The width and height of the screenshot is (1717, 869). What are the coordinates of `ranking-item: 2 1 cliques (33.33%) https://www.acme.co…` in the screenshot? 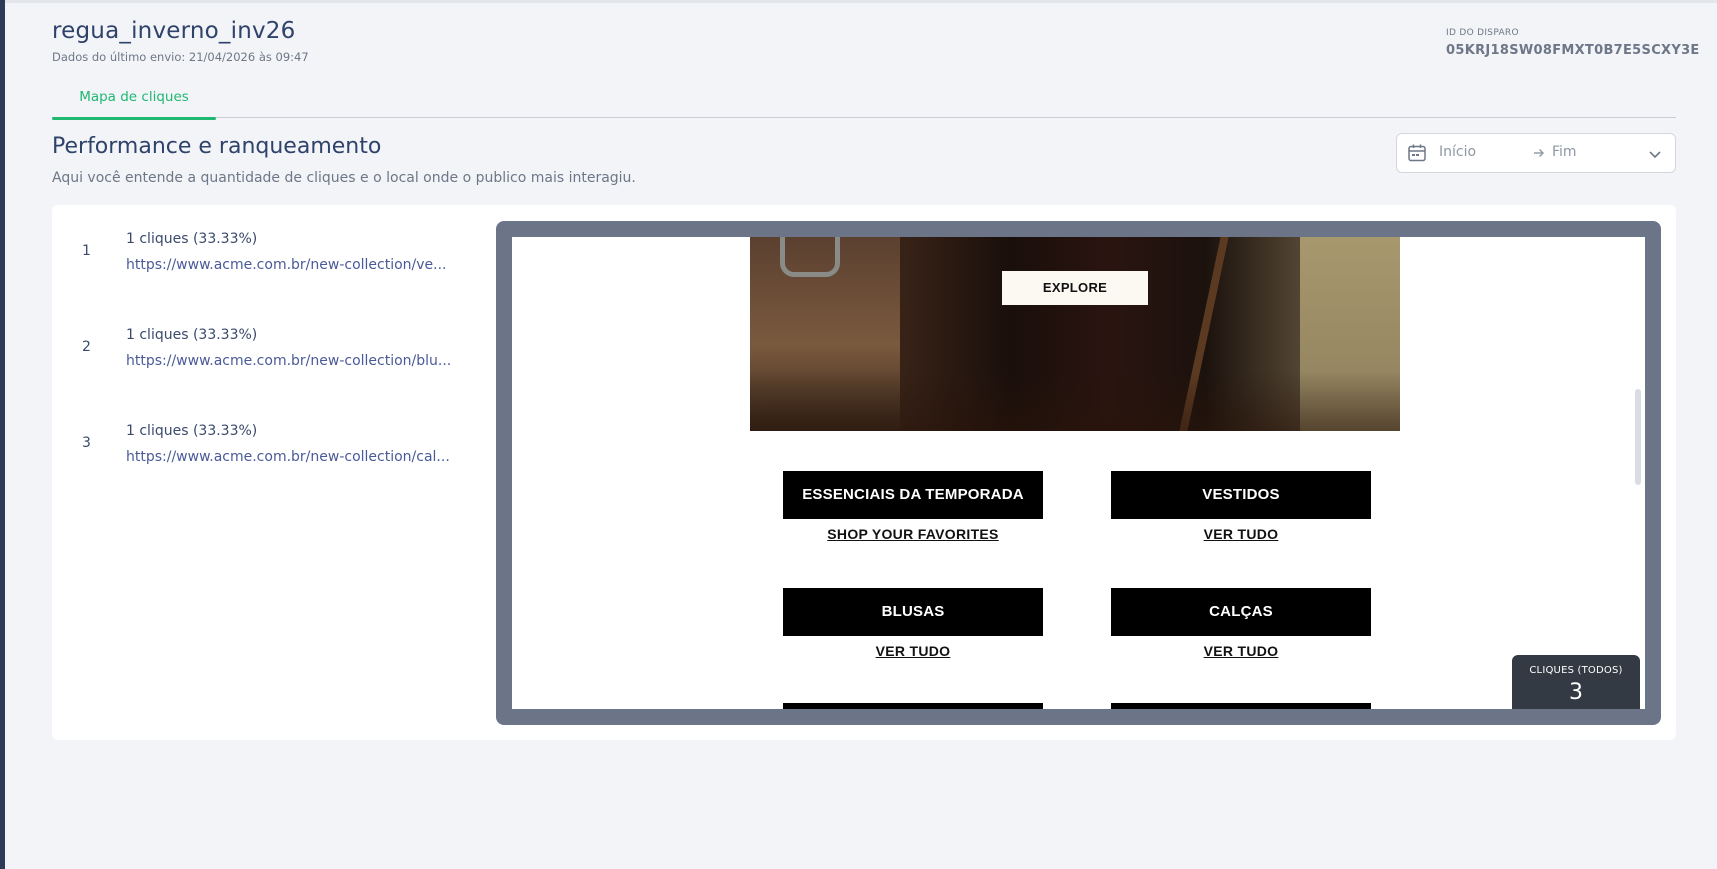 It's located at (272, 345).